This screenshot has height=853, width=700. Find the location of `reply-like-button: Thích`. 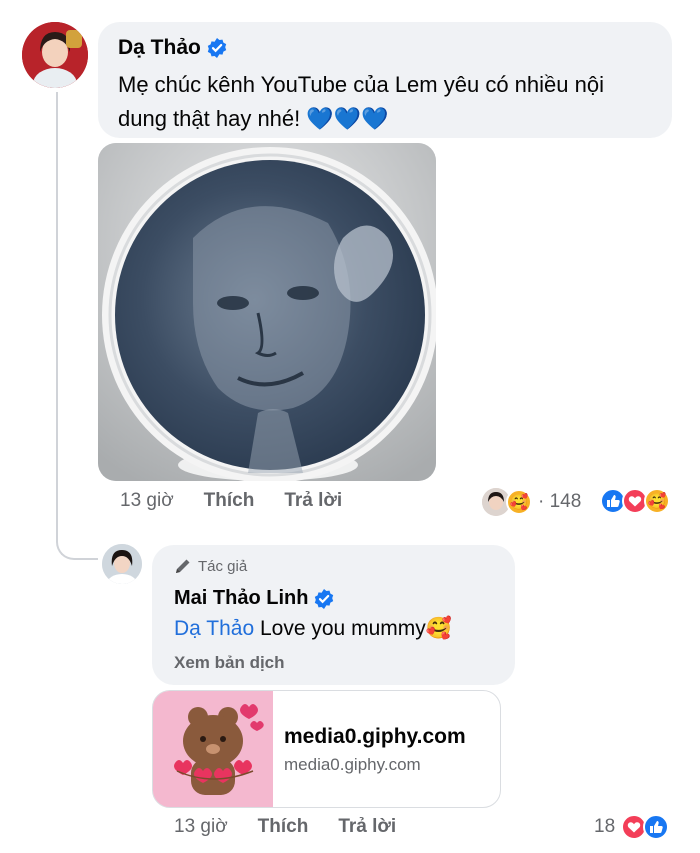

reply-like-button: Thích is located at coordinates (283, 827).